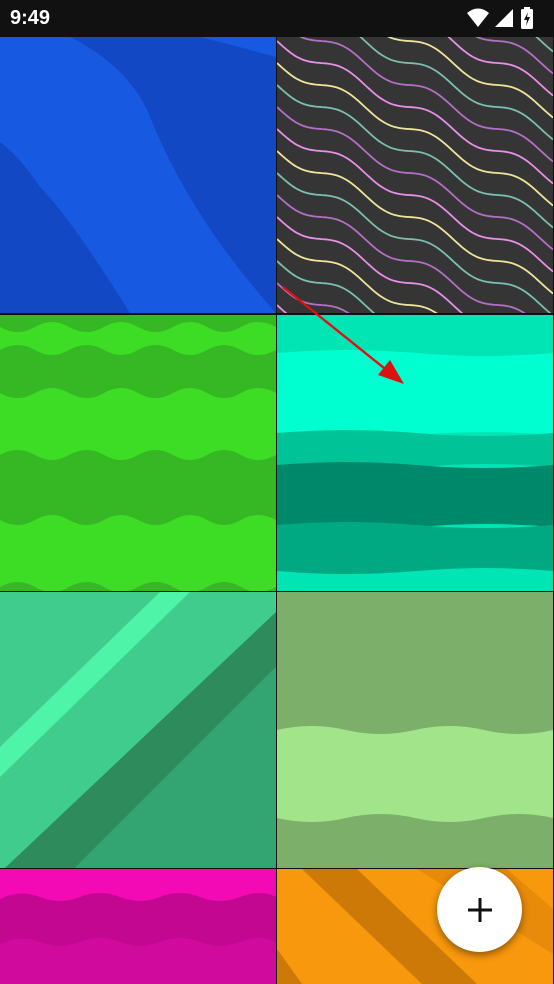 The width and height of the screenshot is (554, 984). What do you see at coordinates (138, 453) in the screenshot?
I see `wallpaper-tile-green-waves` at bounding box center [138, 453].